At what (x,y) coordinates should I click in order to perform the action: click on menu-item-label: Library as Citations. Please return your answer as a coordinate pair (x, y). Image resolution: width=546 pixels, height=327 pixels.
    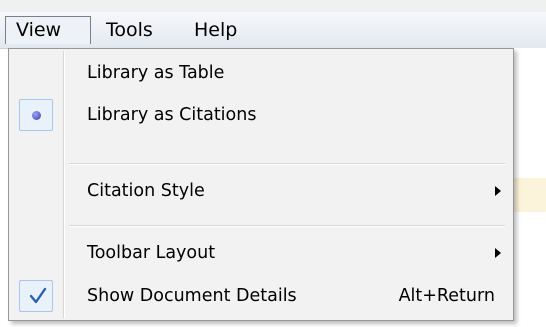
    Looking at the image, I should click on (172, 115).